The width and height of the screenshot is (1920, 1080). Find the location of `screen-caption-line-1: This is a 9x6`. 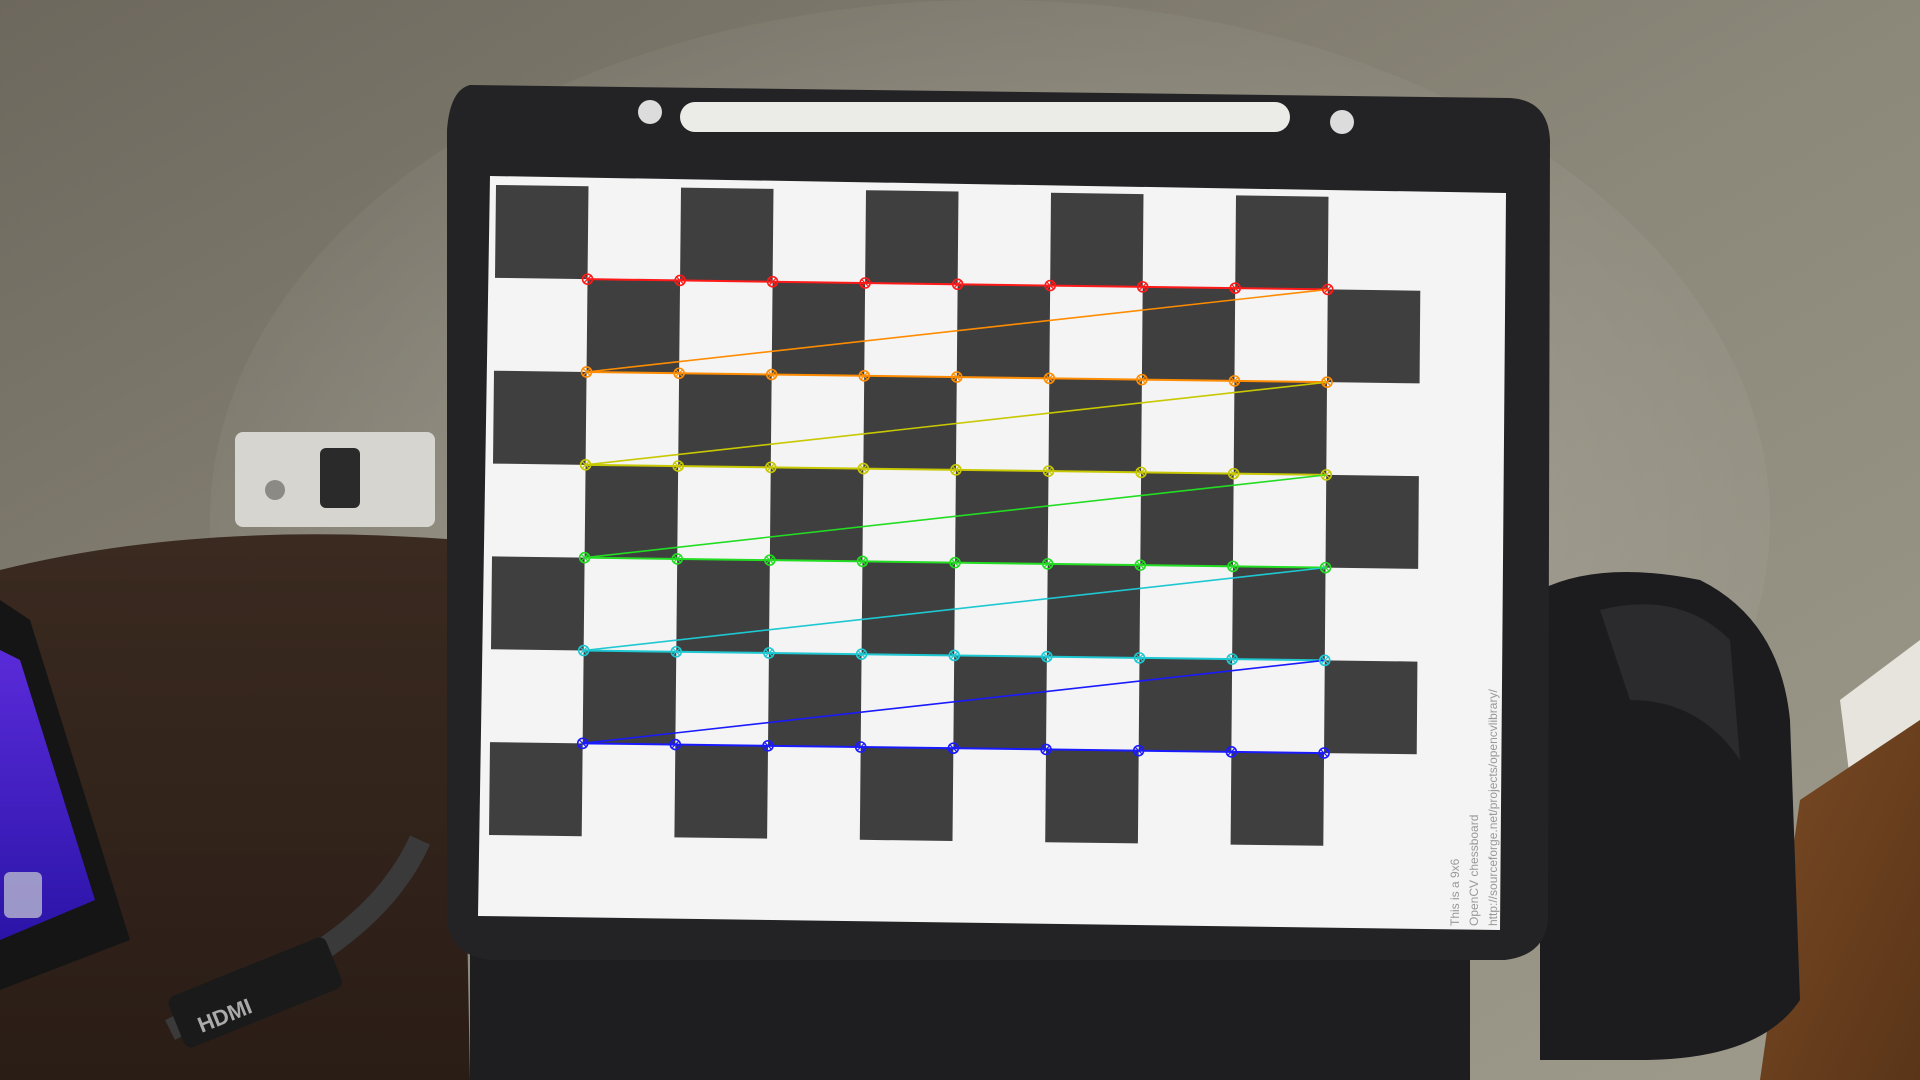

screen-caption-line-1: This is a 9x6 is located at coordinates (1455, 892).